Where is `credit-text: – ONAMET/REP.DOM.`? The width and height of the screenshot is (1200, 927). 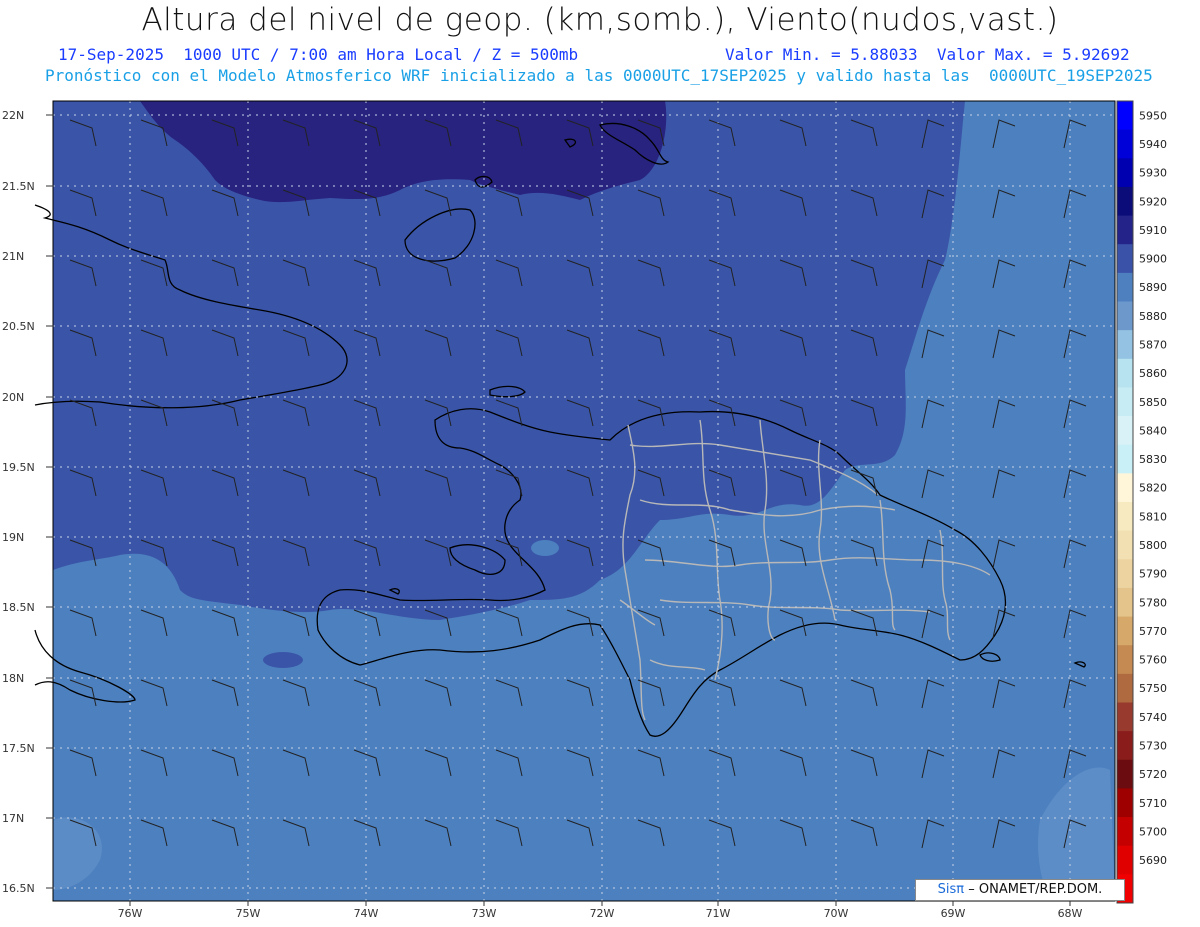 credit-text: – ONAMET/REP.DOM. is located at coordinates (1035, 889).